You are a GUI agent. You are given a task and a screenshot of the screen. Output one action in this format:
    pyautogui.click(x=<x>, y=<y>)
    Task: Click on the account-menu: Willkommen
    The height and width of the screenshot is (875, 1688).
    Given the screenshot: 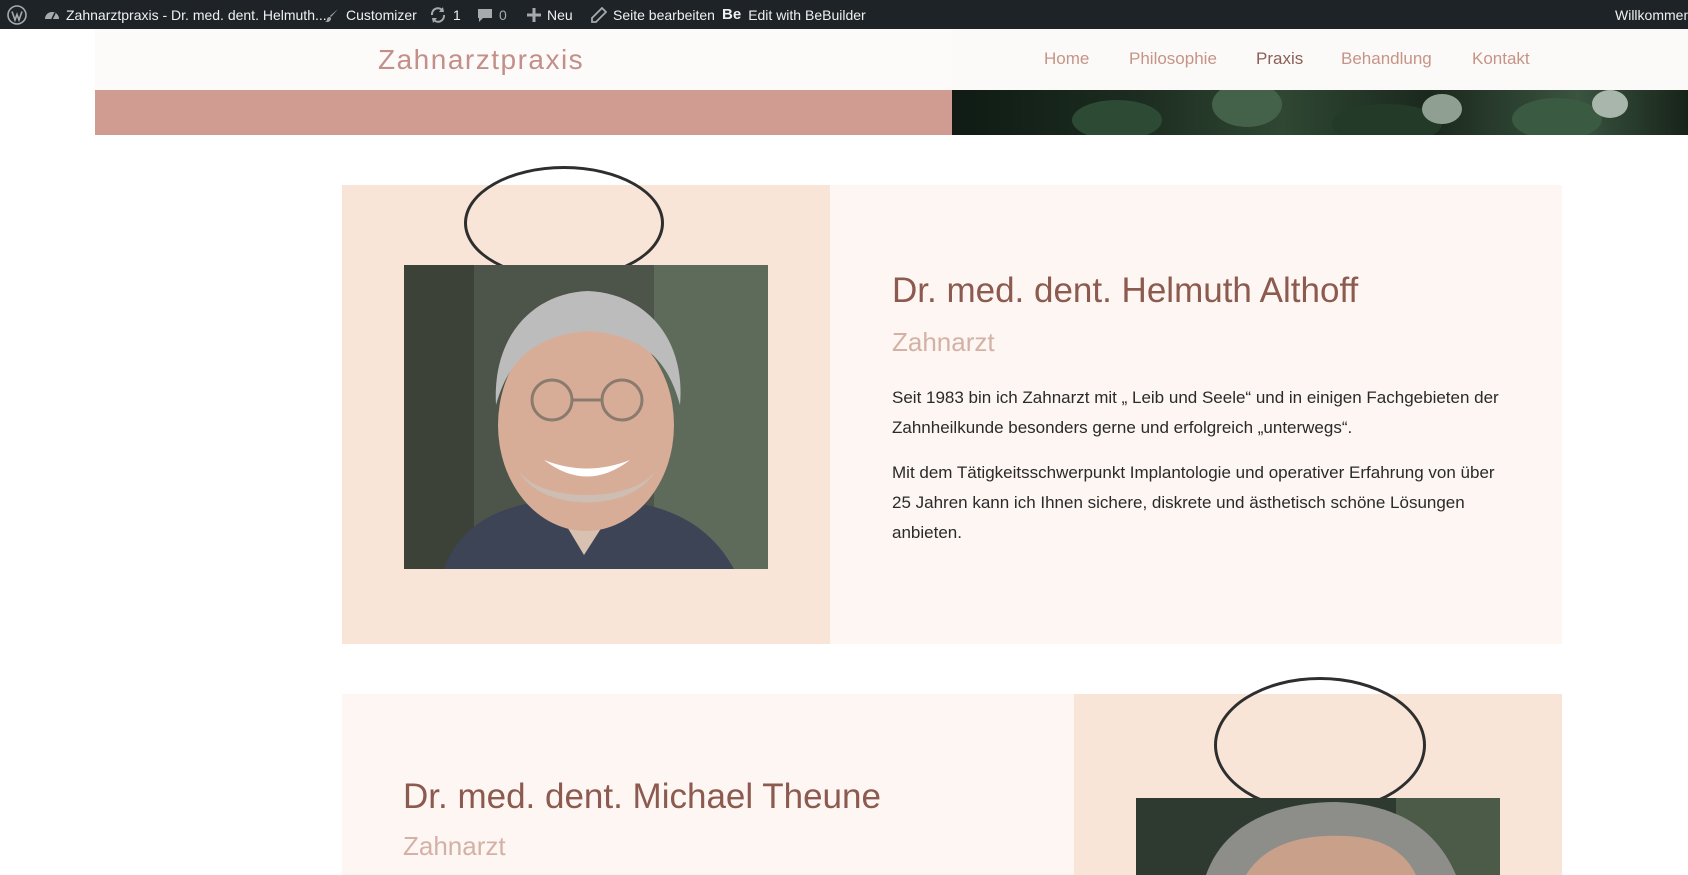 What is the action you would take?
    pyautogui.click(x=1651, y=14)
    